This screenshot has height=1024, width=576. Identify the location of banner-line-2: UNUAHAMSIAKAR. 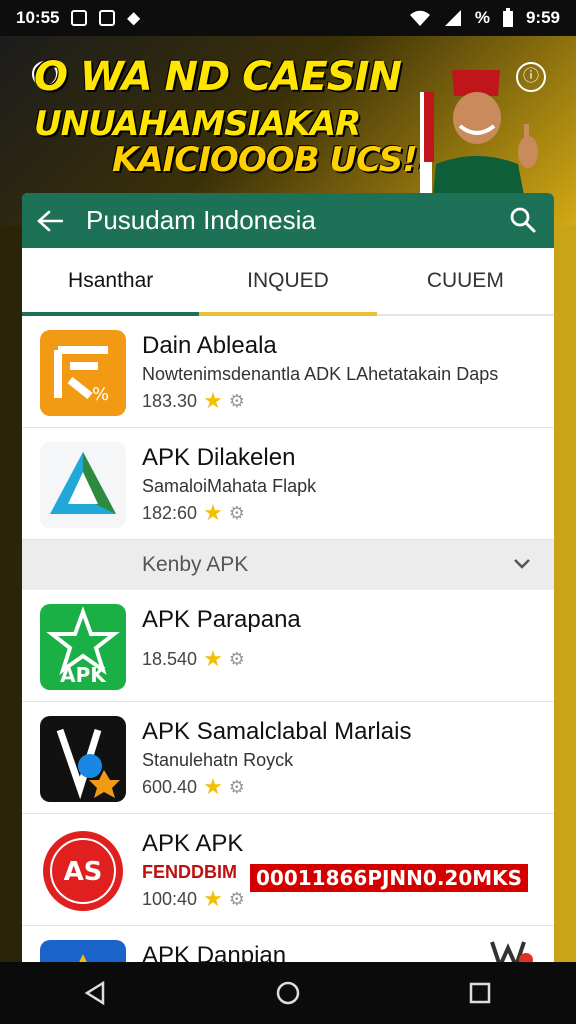
(197, 124).